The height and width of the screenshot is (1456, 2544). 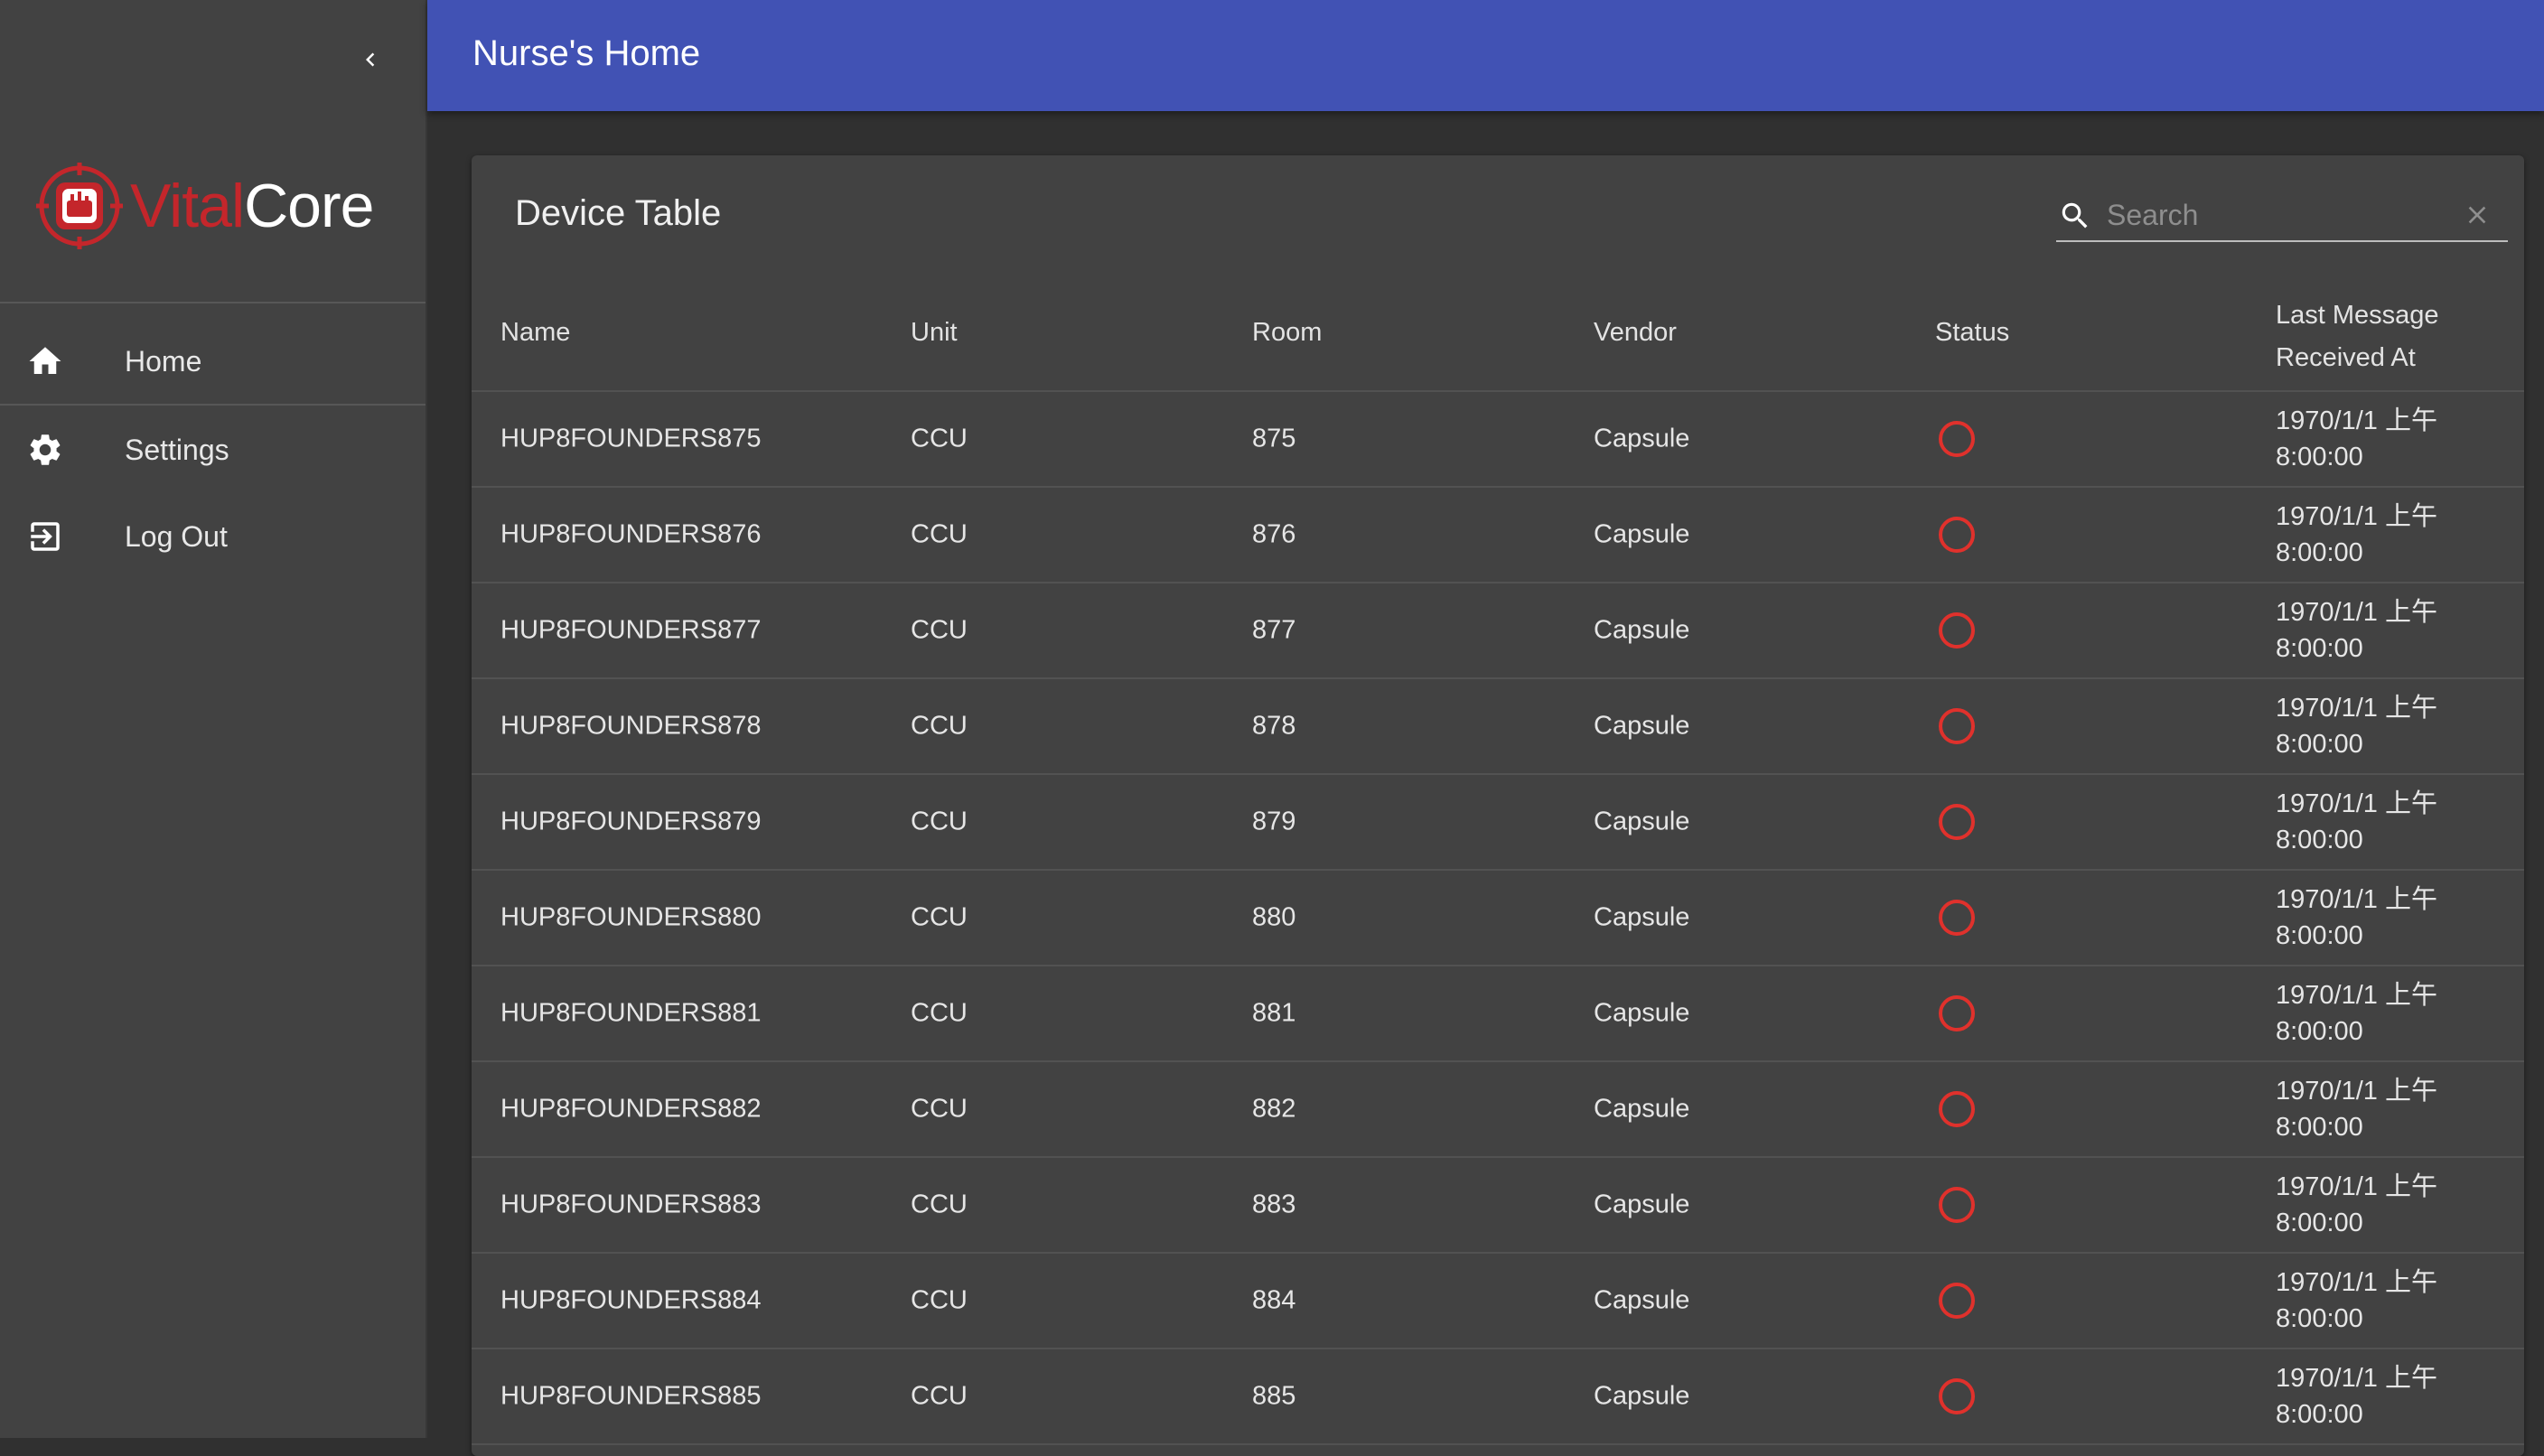 What do you see at coordinates (631, 630) in the screenshot?
I see `cell-name: HUP8FOUNDERS877` at bounding box center [631, 630].